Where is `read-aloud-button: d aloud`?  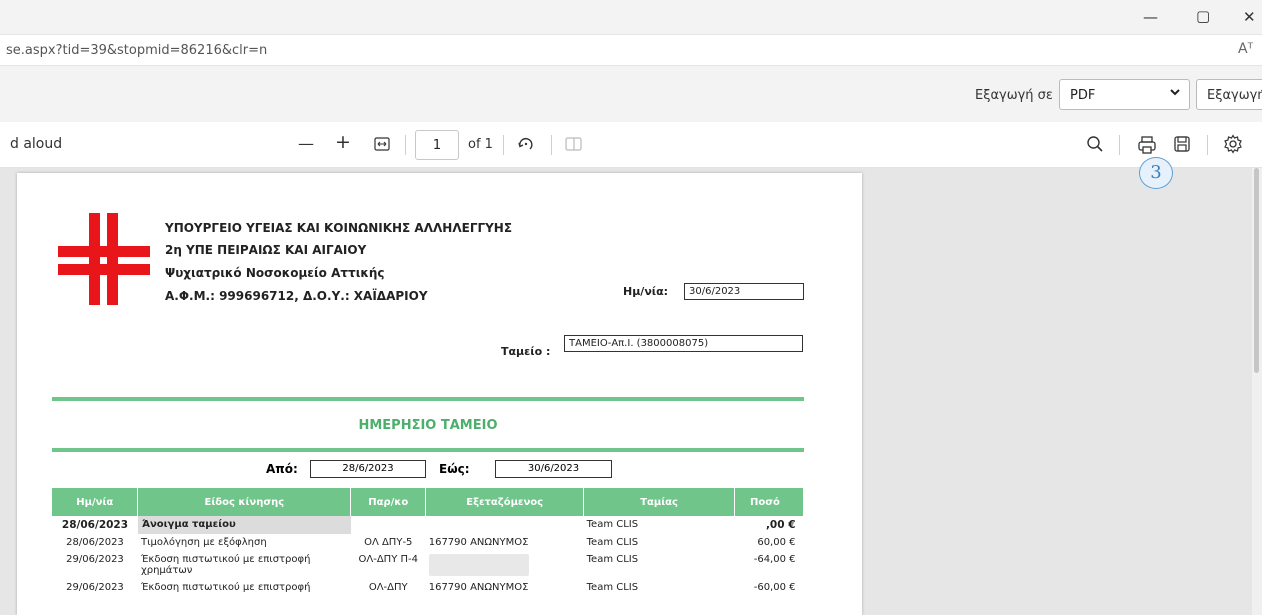
read-aloud-button: d aloud is located at coordinates (36, 144).